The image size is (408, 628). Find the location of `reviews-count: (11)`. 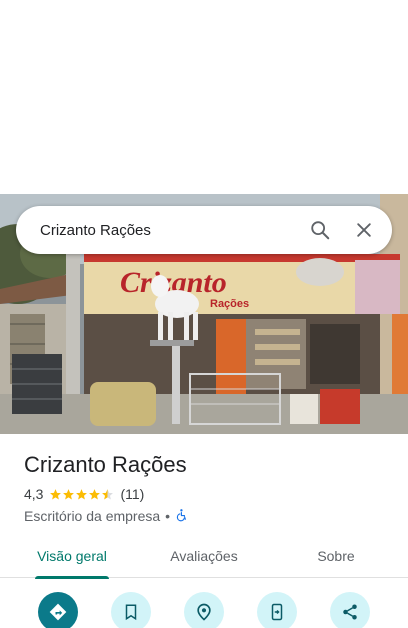

reviews-count: (11) is located at coordinates (132, 494).